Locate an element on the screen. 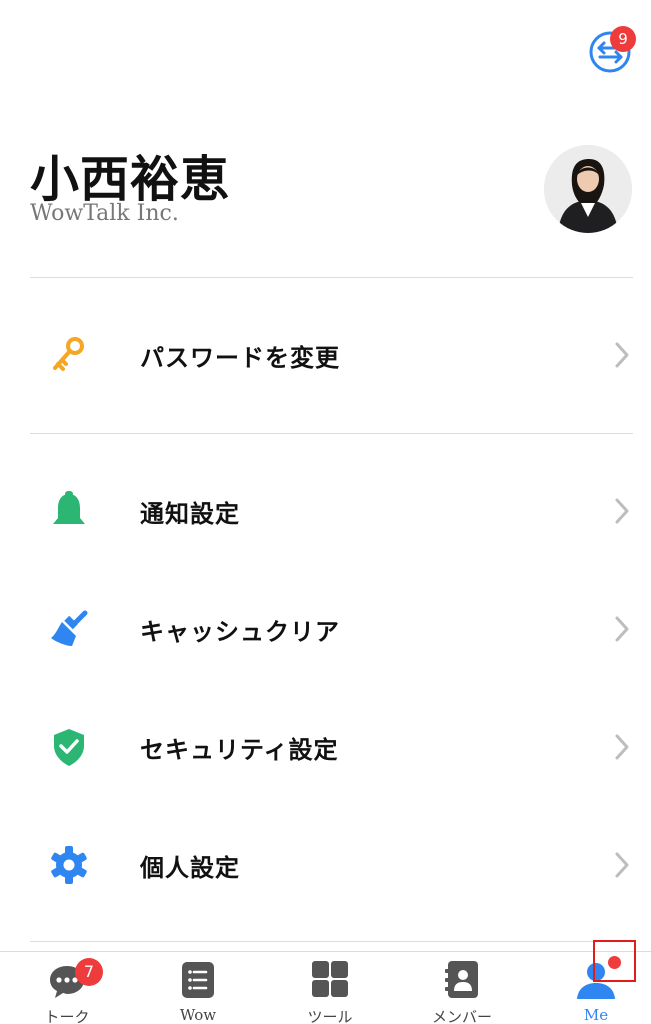 The height and width of the screenshot is (1024, 651). profile-company: WowTalk Inc. is located at coordinates (104, 213).